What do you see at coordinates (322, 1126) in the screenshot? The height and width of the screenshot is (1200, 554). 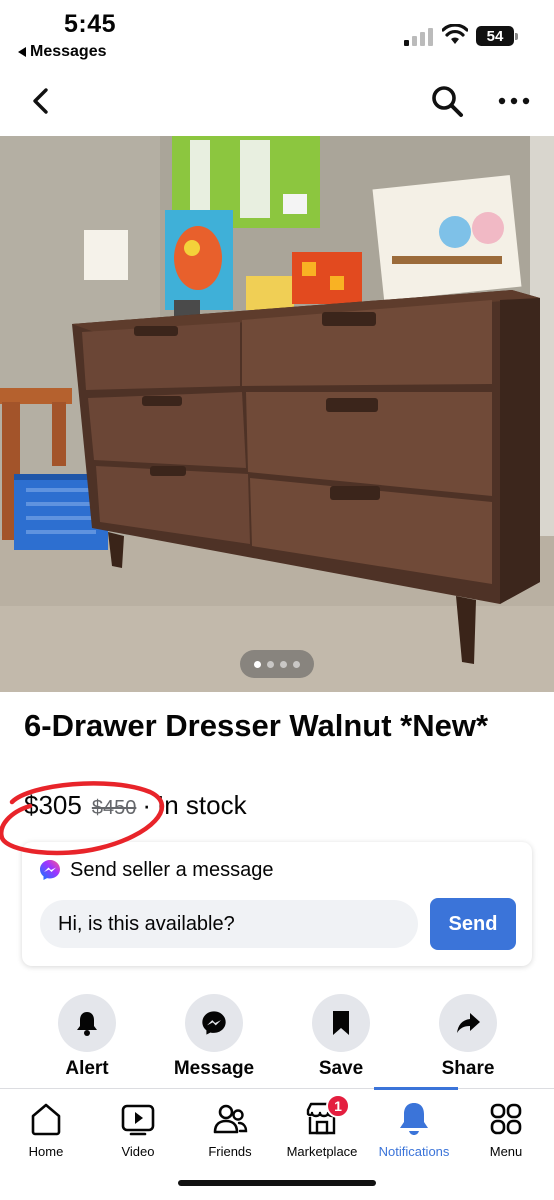 I see `tab-marketplace: Marketplace 1` at bounding box center [322, 1126].